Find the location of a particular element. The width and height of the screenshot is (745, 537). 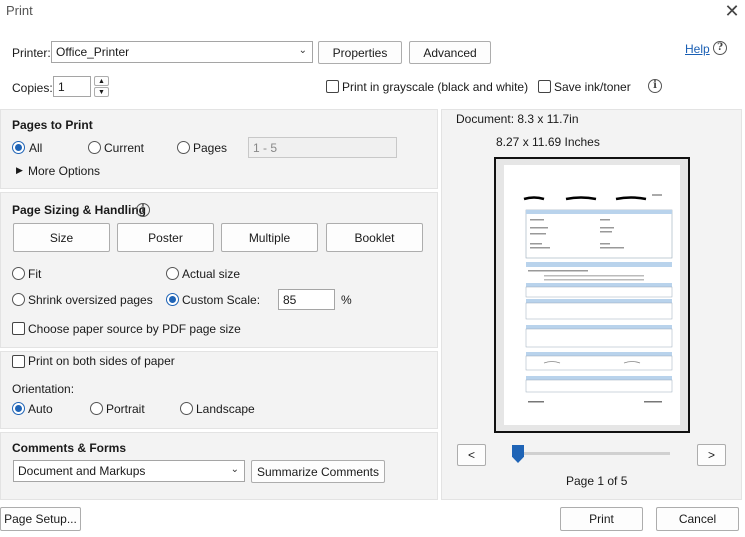

all-radio is located at coordinates (18, 147).